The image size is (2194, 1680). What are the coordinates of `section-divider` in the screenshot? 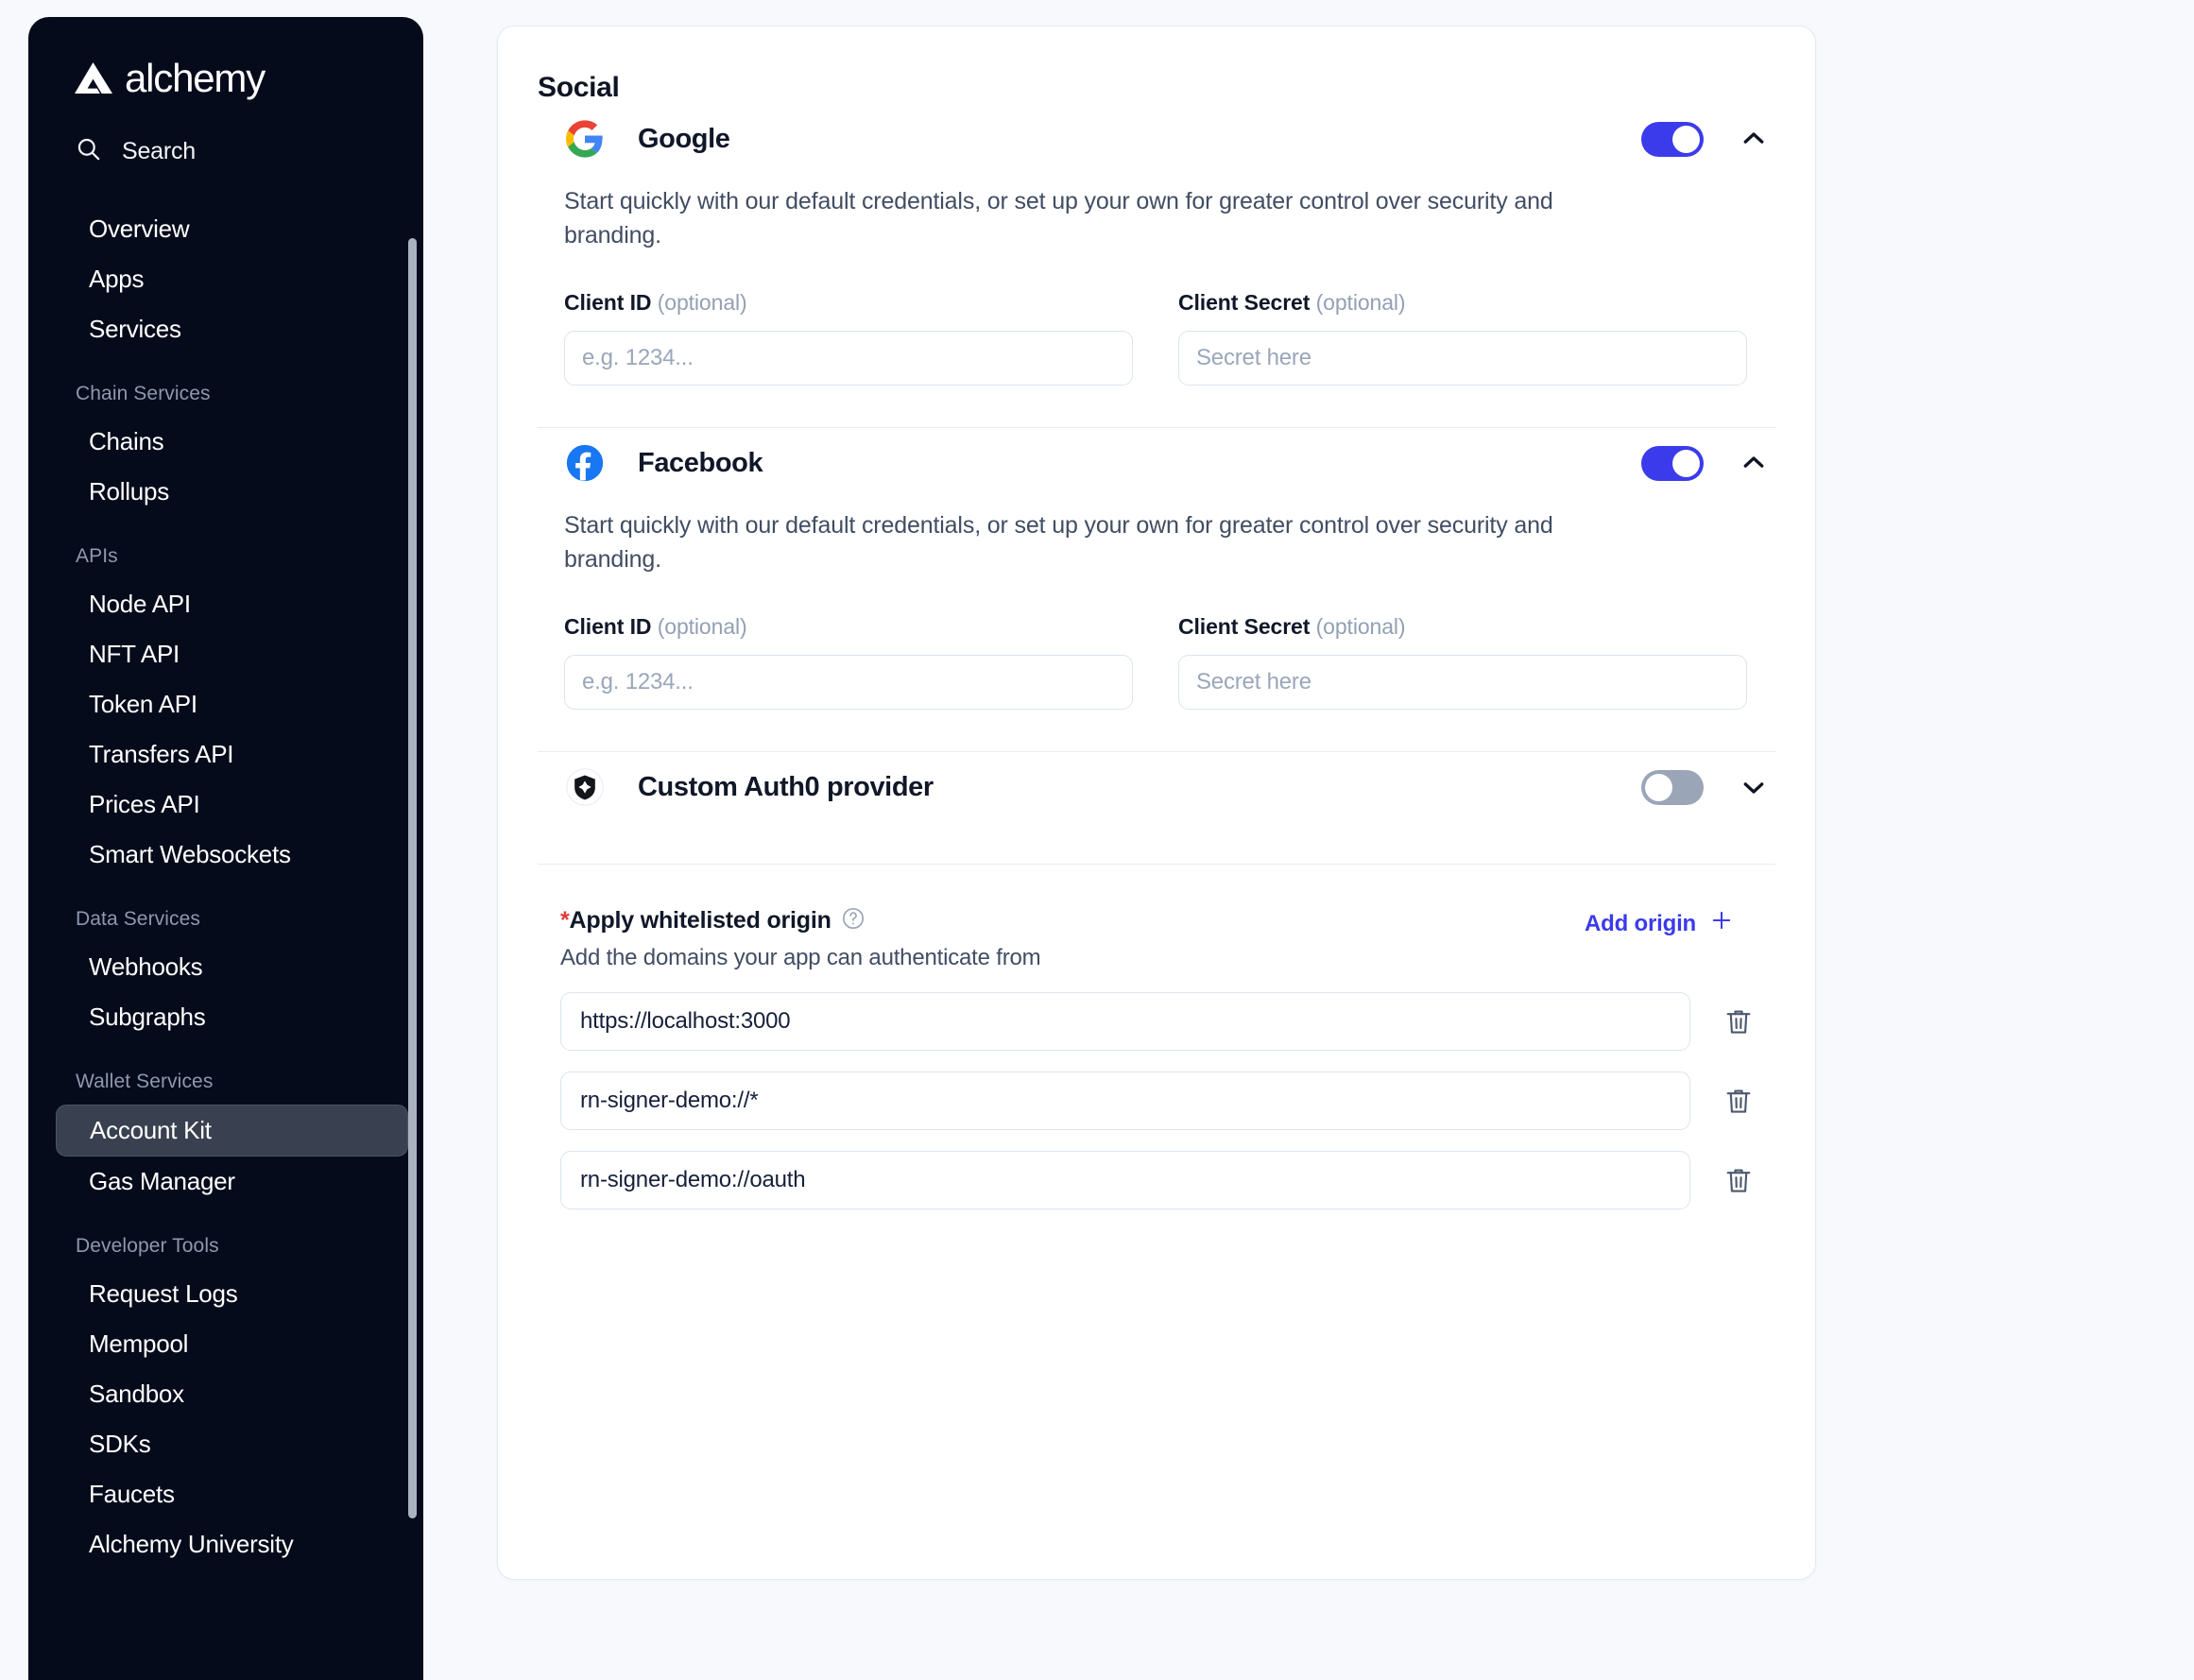 It's located at (1156, 864).